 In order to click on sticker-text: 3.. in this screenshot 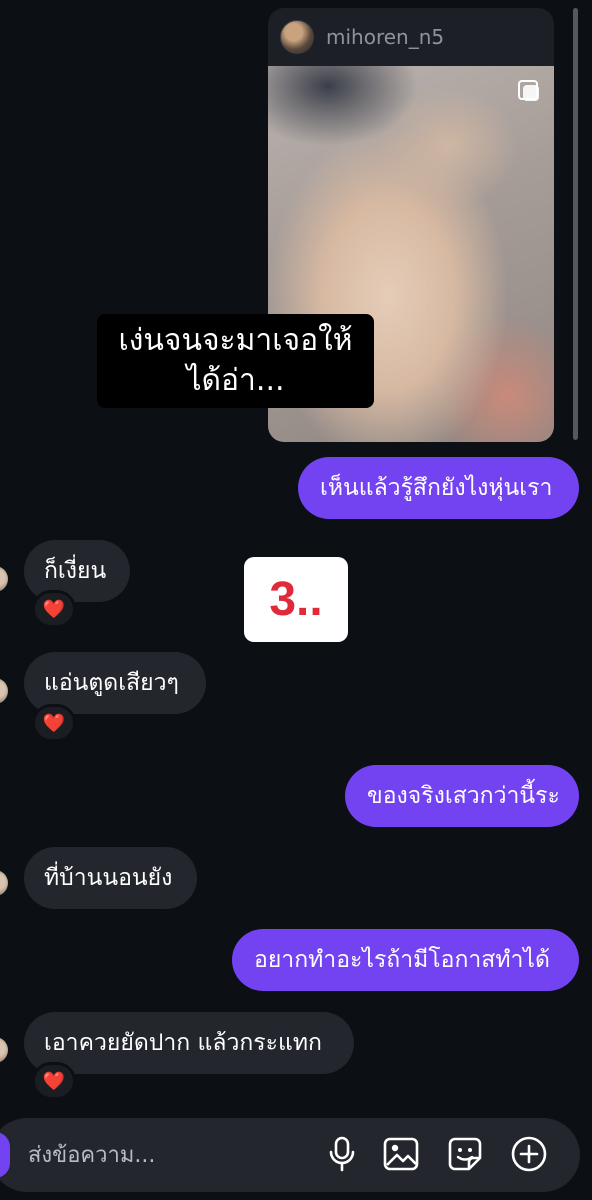, I will do `click(296, 599)`.